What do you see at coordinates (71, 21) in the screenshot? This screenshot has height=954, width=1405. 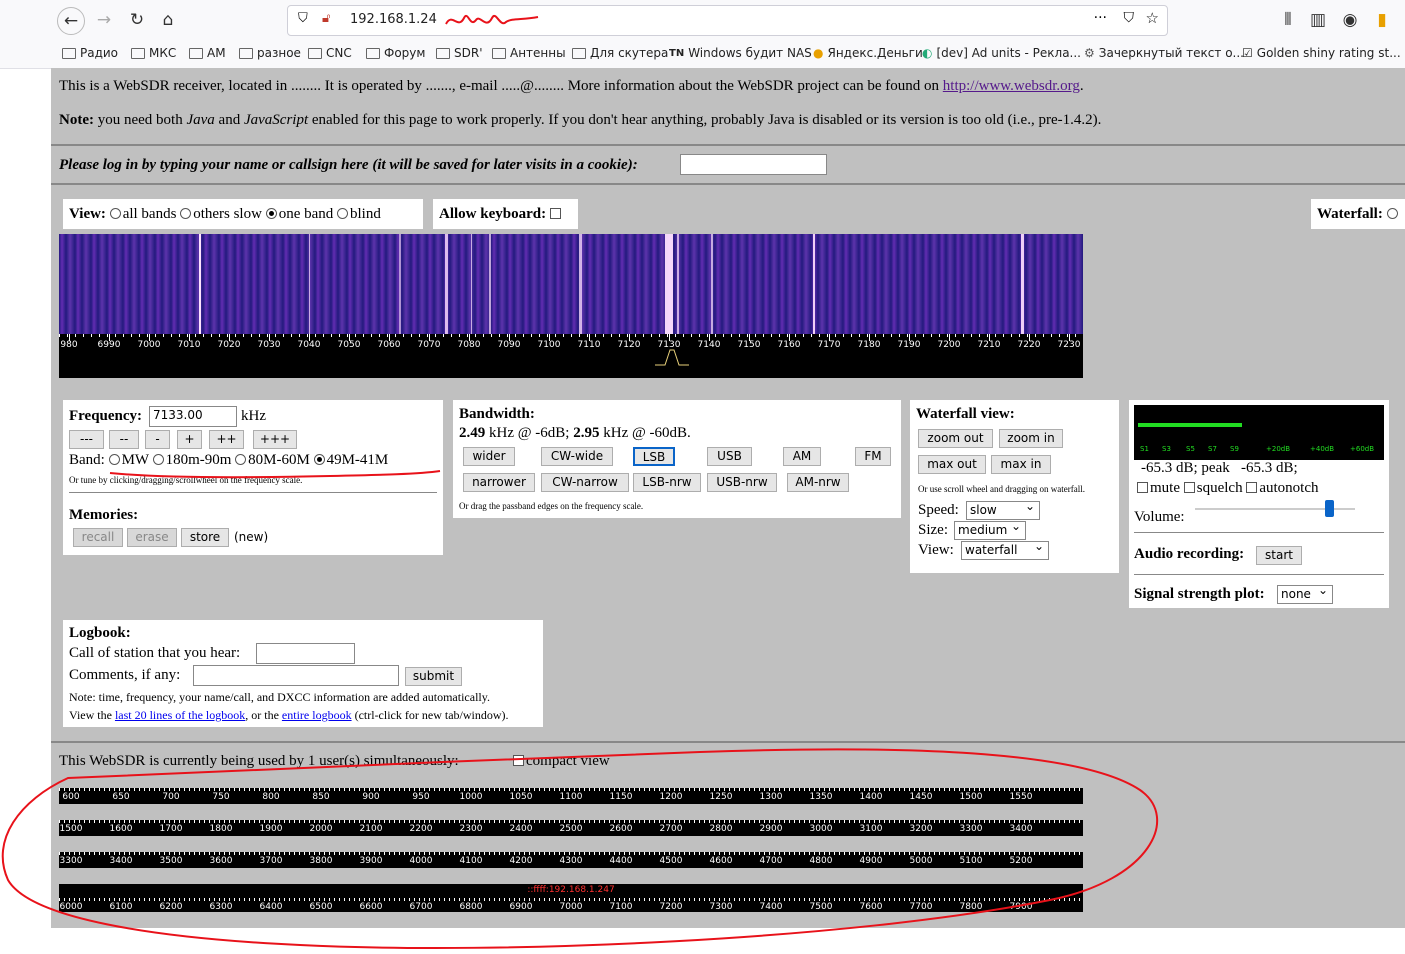 I see `back-icon: ←` at bounding box center [71, 21].